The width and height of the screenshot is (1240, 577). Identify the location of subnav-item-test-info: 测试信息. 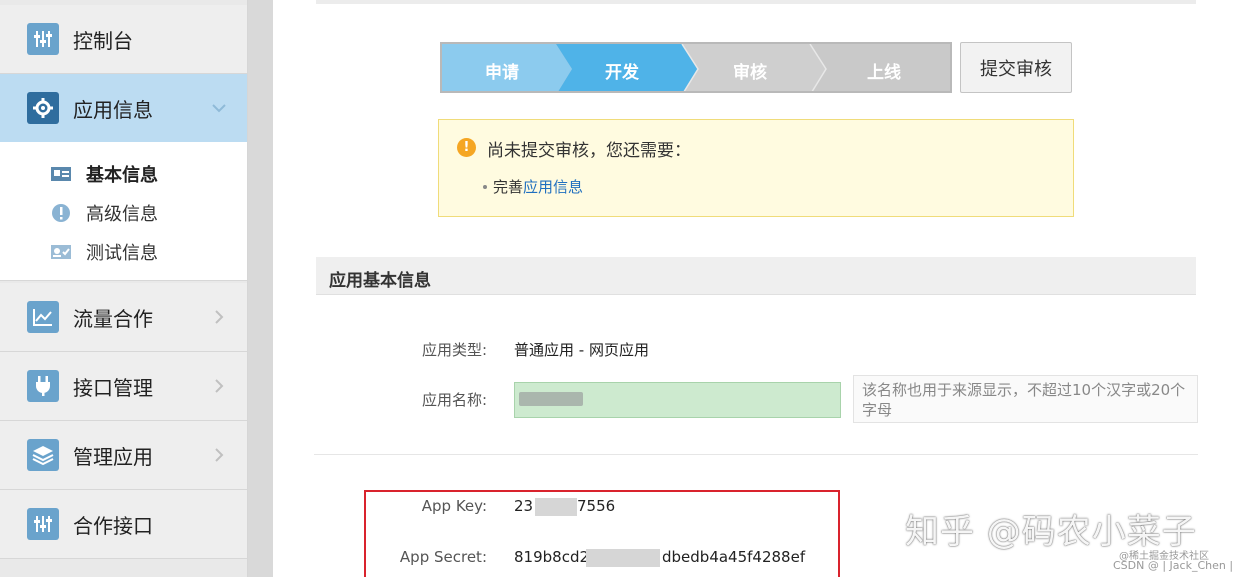
(104, 252).